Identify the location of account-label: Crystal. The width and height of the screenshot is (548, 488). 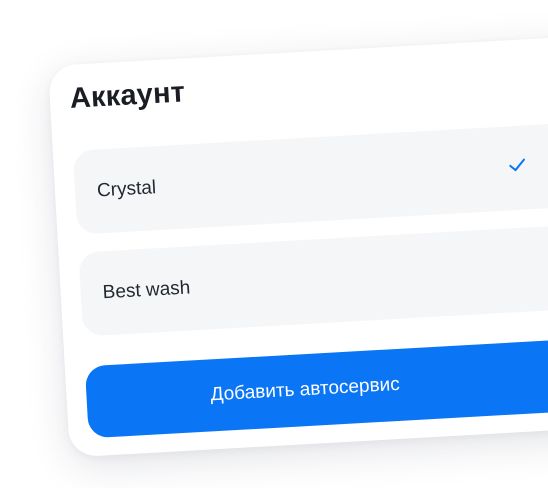
(126, 189).